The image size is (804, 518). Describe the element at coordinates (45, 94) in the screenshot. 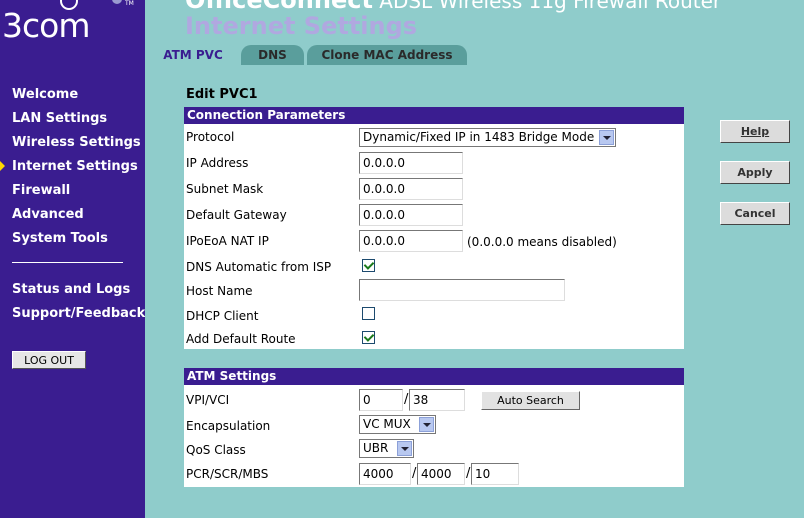

I see `sidebar-item-welcome: Welcome` at that location.